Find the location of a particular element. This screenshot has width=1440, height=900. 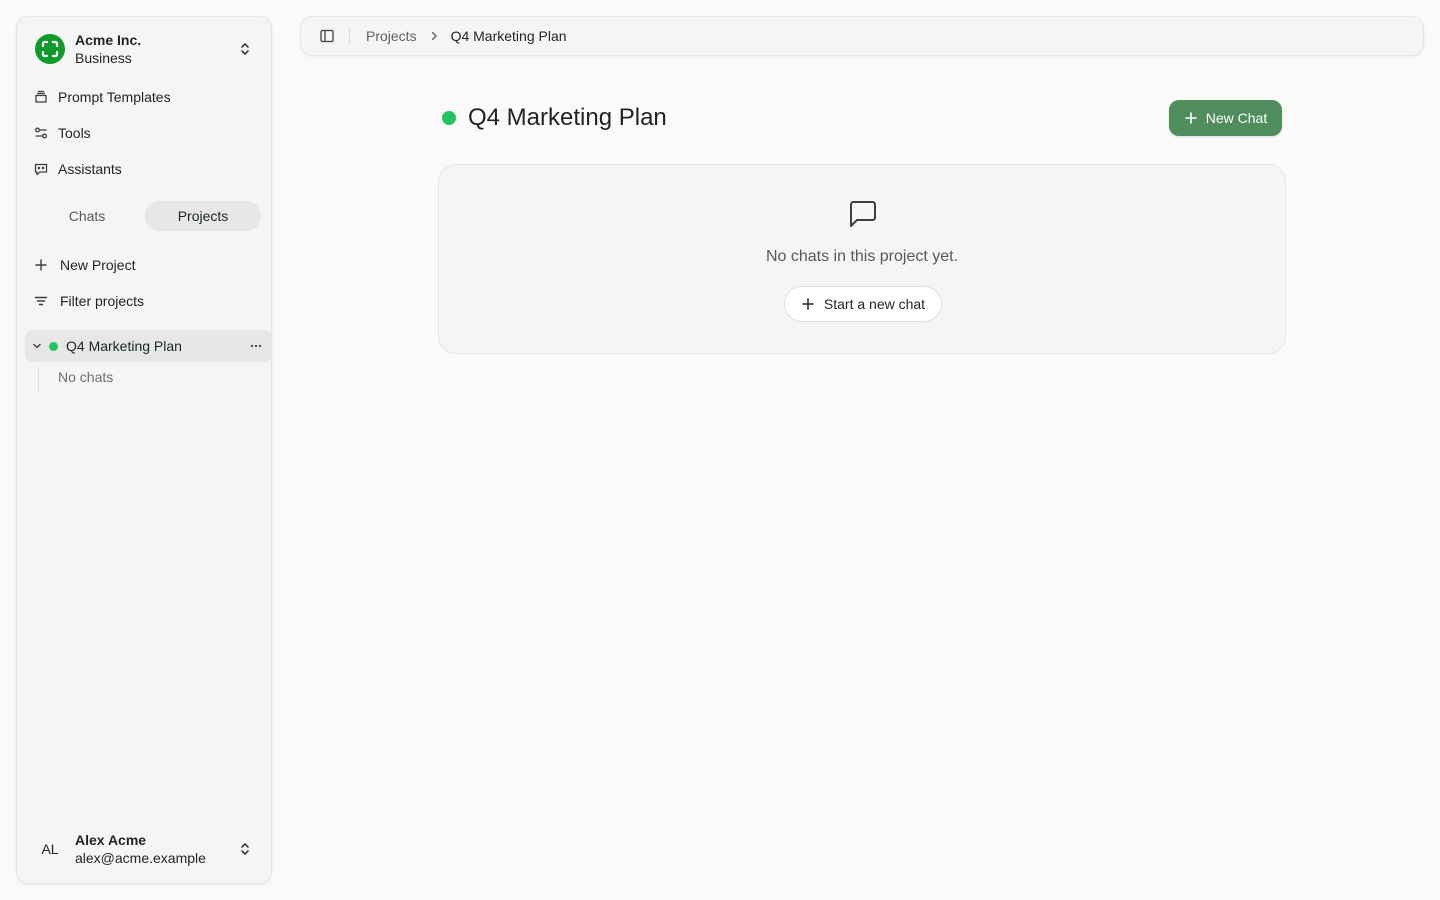

filter-projects-label: Filter projects is located at coordinates (102, 301).